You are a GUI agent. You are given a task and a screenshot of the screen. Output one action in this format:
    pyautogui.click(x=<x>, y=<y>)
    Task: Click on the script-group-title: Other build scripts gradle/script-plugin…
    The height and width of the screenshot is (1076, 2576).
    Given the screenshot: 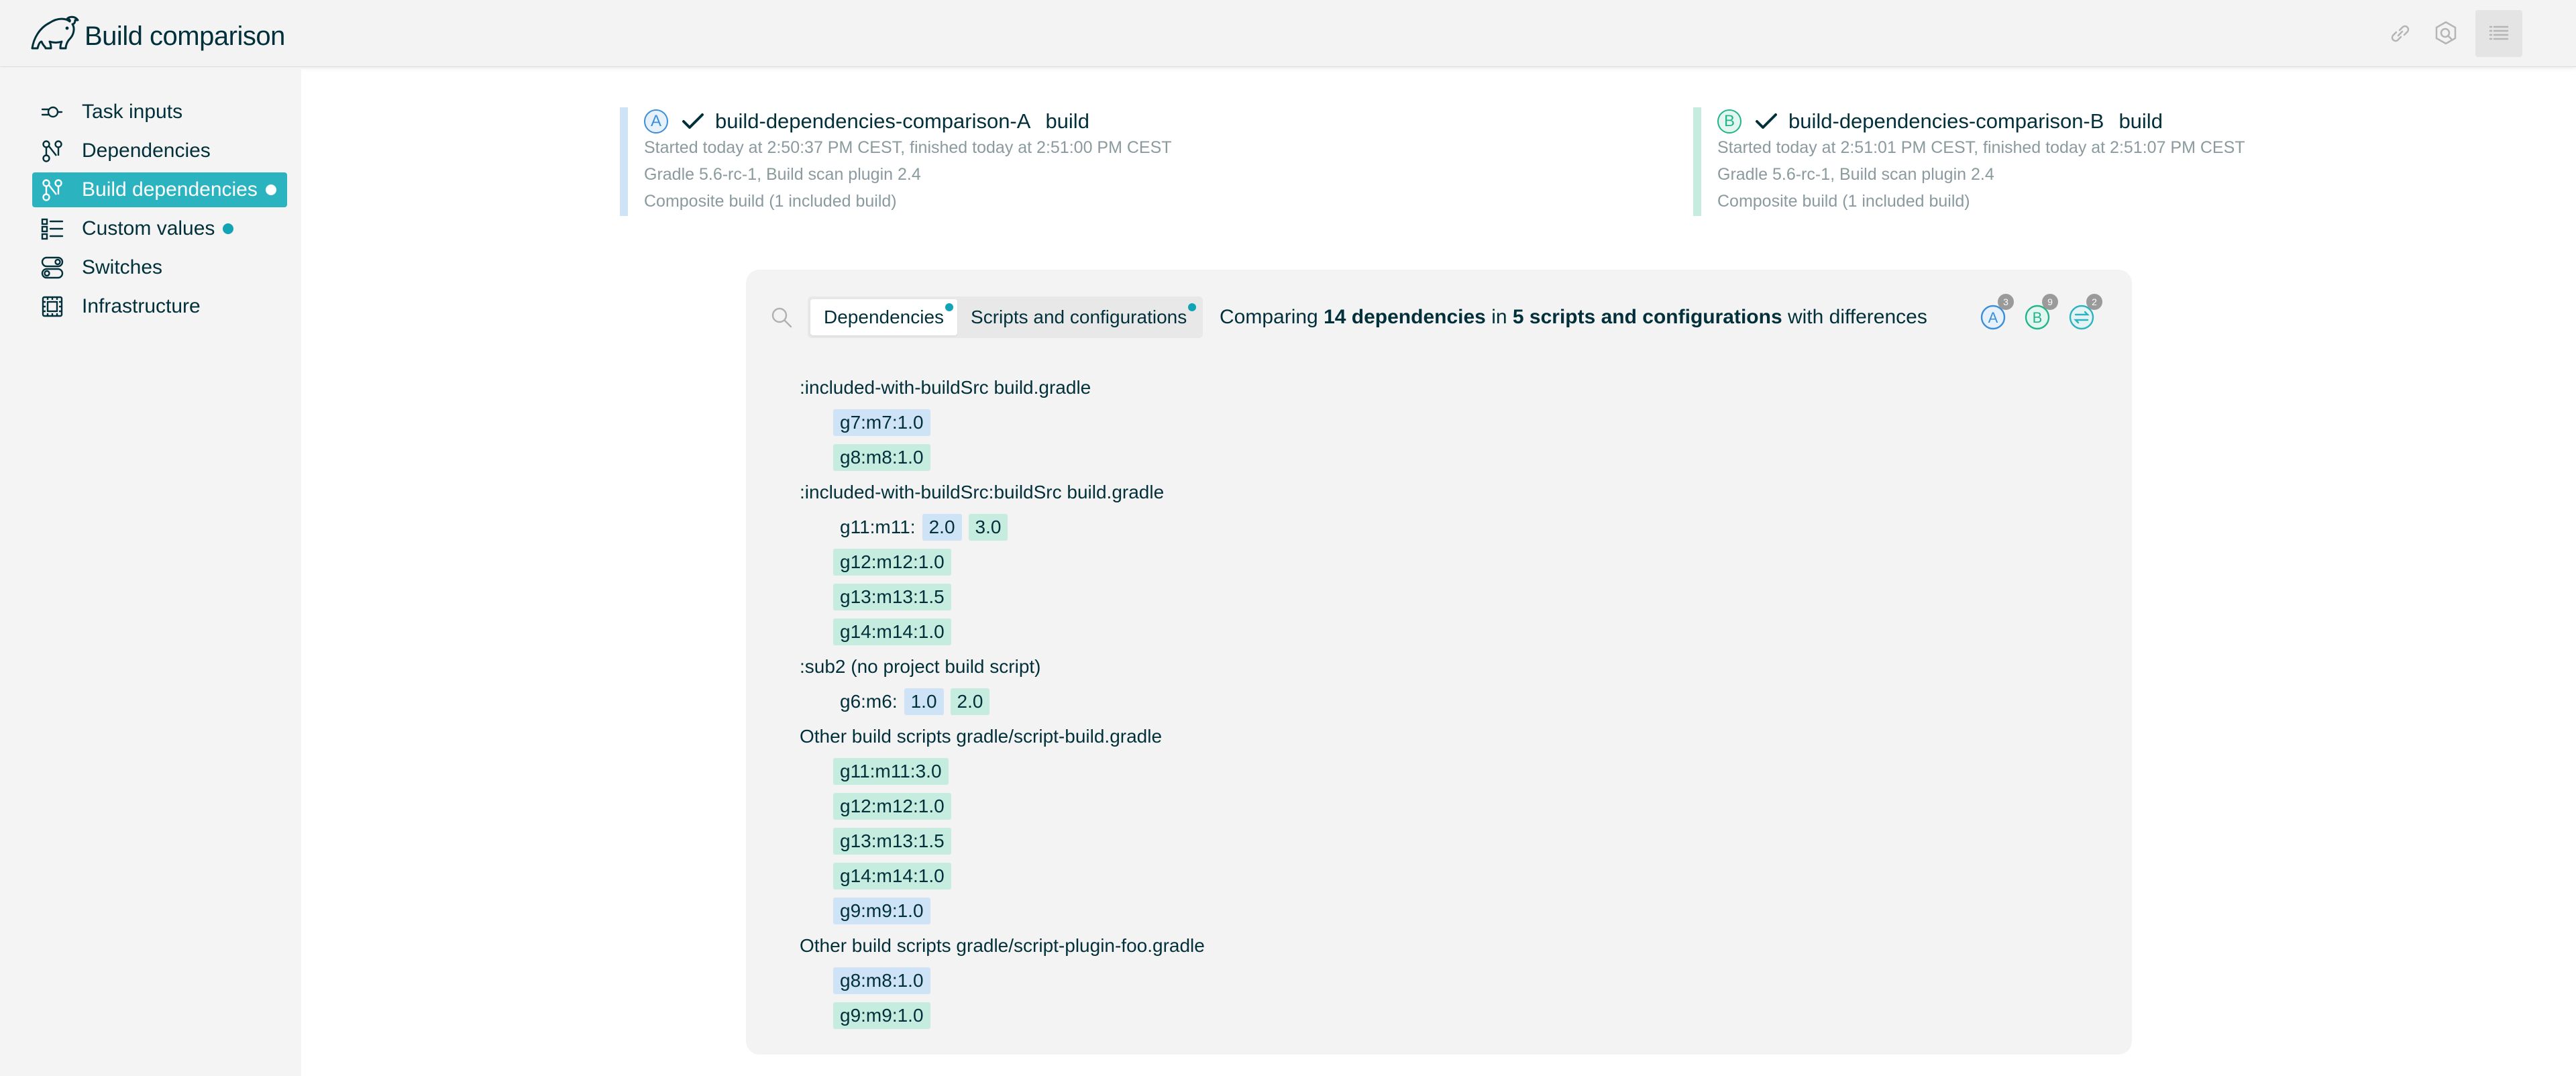 What is the action you would take?
    pyautogui.click(x=1002, y=945)
    